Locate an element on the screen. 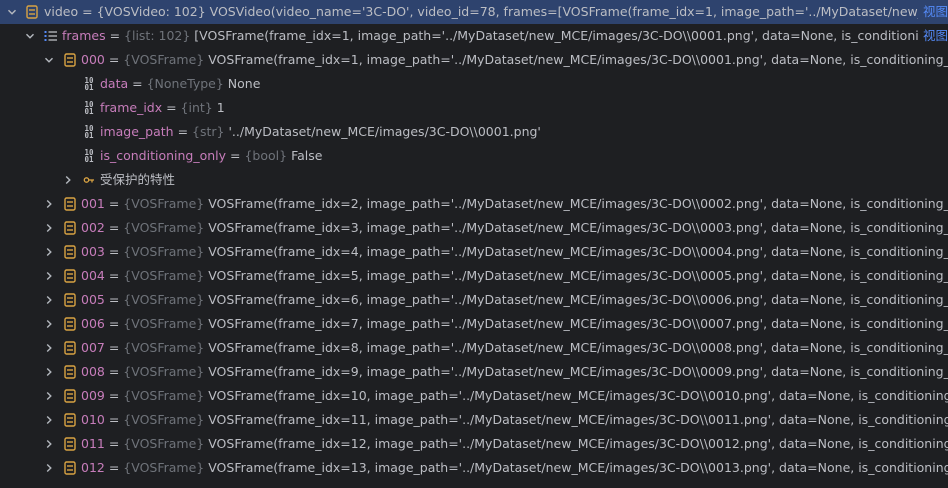 The width and height of the screenshot is (948, 488). variable-name: 001 is located at coordinates (93, 203).